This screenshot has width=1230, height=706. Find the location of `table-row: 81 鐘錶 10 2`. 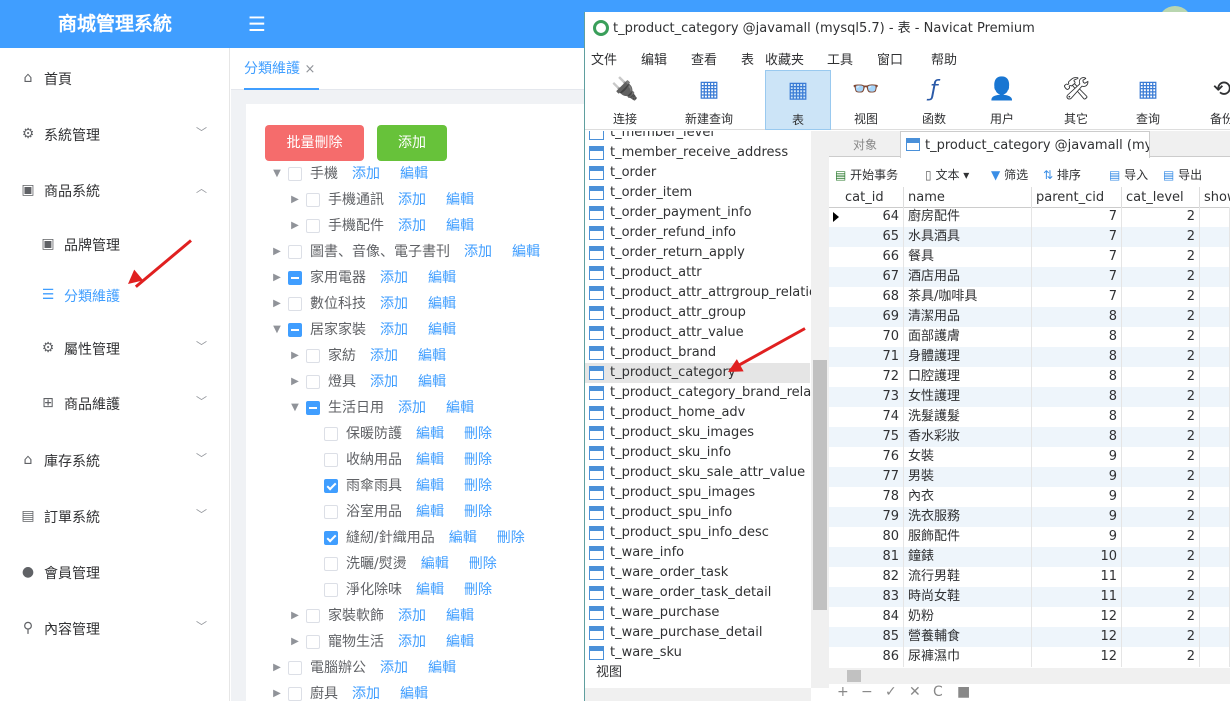

table-row: 81 鐘錶 10 2 is located at coordinates (1029, 557).